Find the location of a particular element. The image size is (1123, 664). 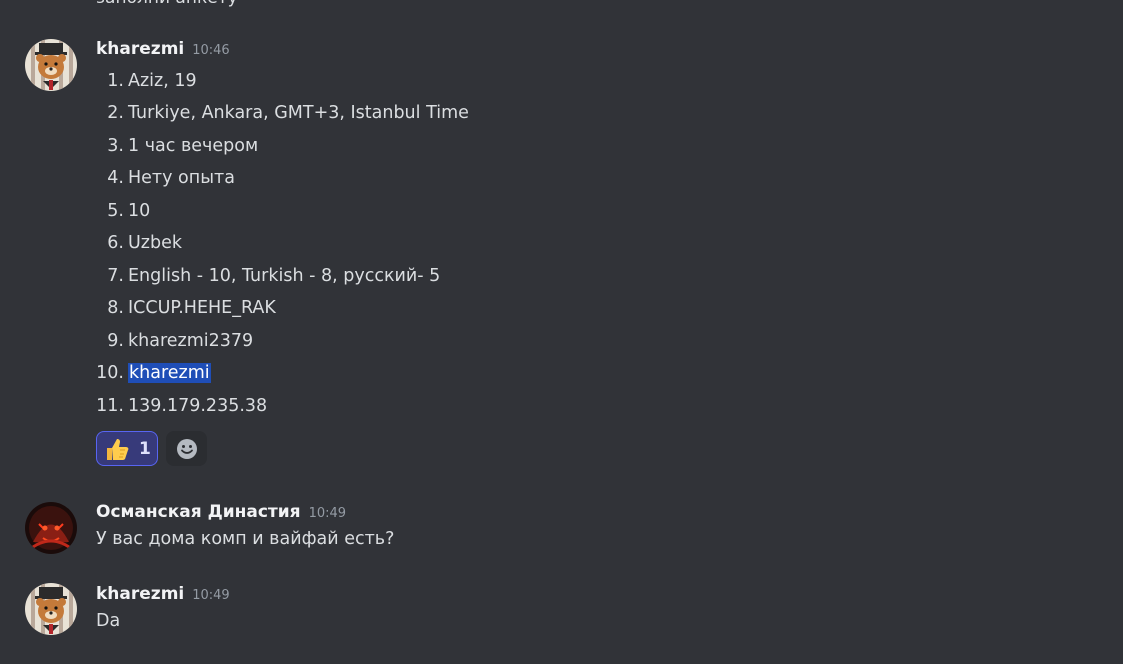

reaction-thumbs-up: 1 is located at coordinates (127, 448).